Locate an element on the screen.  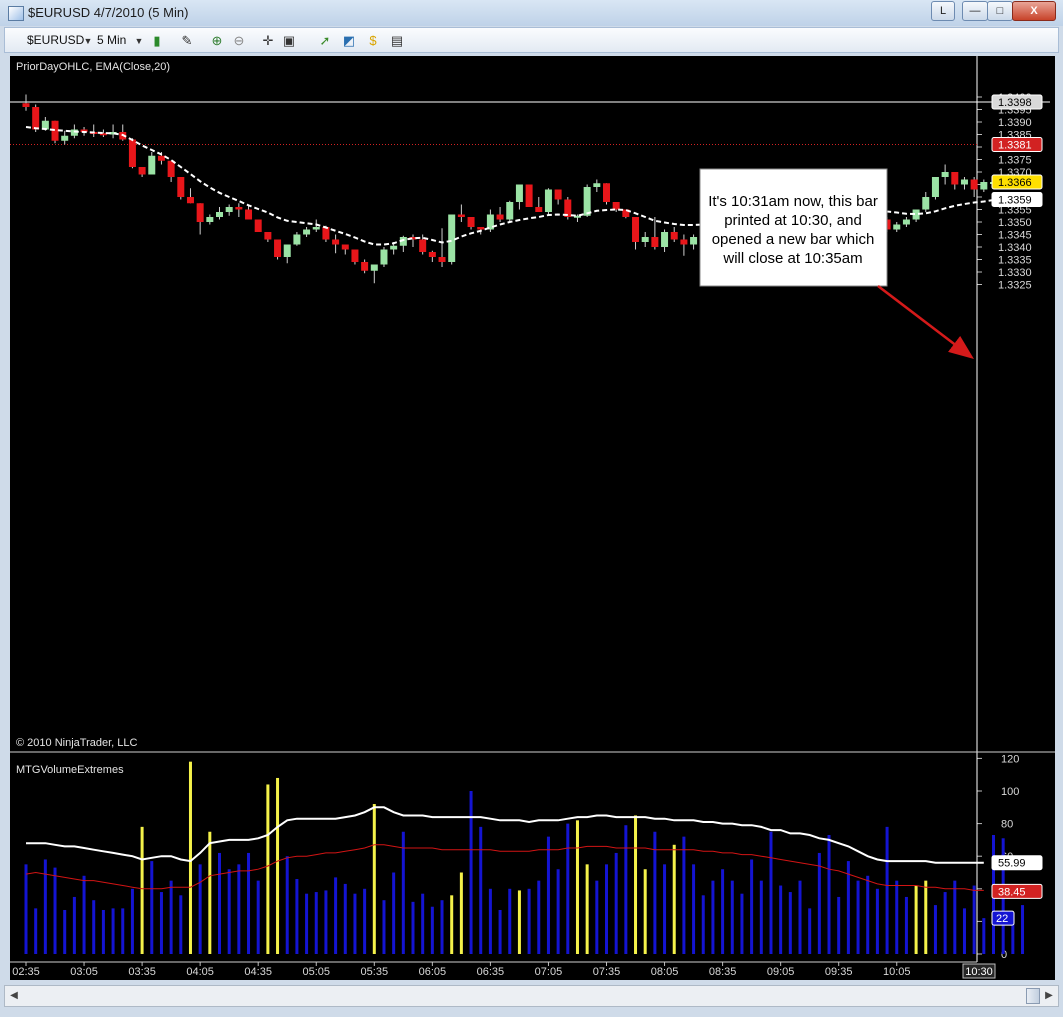
last-time-label: 10:30 is located at coordinates (979, 972).